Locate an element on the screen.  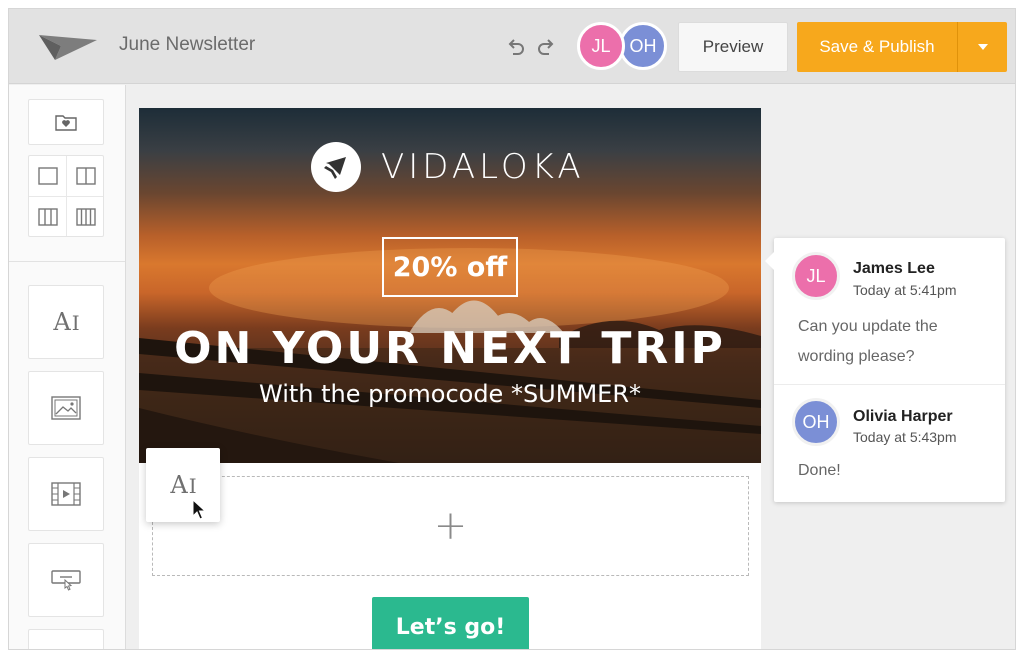
hero-subheadline: With the promocode *SUMMER* is located at coordinates (450, 394).